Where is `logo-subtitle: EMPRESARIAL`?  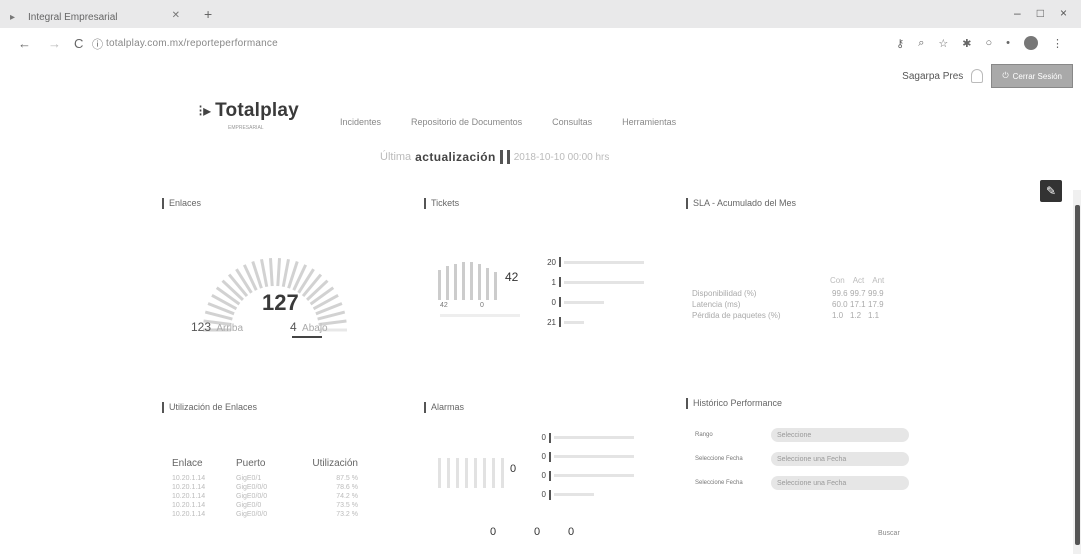 logo-subtitle: EMPRESARIAL is located at coordinates (246, 128).